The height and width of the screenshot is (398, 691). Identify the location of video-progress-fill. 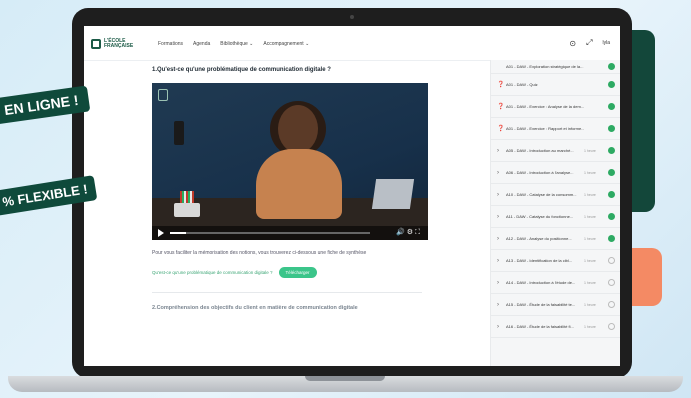
(178, 233).